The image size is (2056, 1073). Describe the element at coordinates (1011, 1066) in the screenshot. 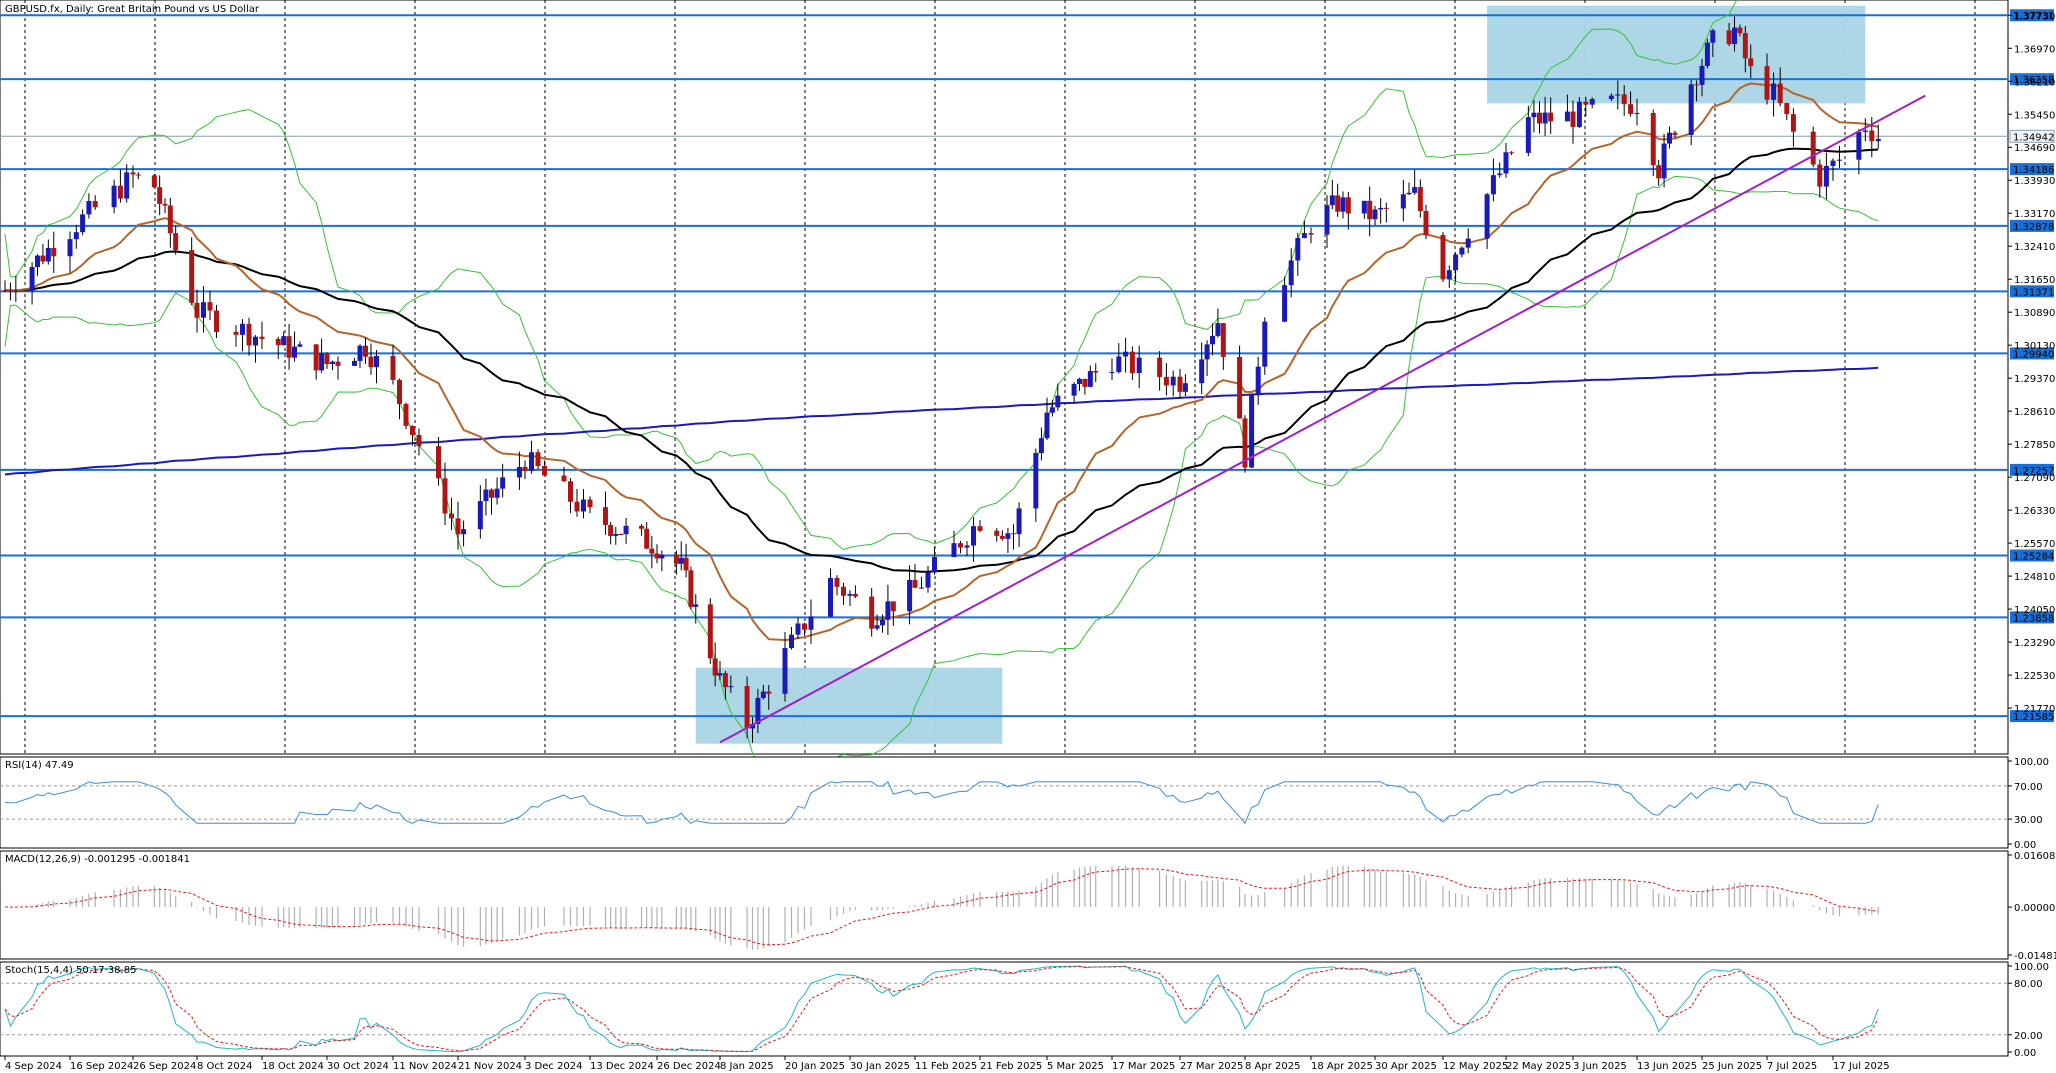

I see `time-tick-label: 21 Feb 2025` at that location.